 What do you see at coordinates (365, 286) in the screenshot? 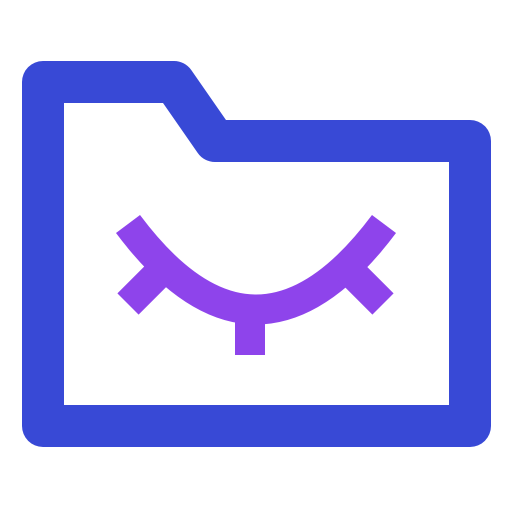
I see `eyelash-right` at bounding box center [365, 286].